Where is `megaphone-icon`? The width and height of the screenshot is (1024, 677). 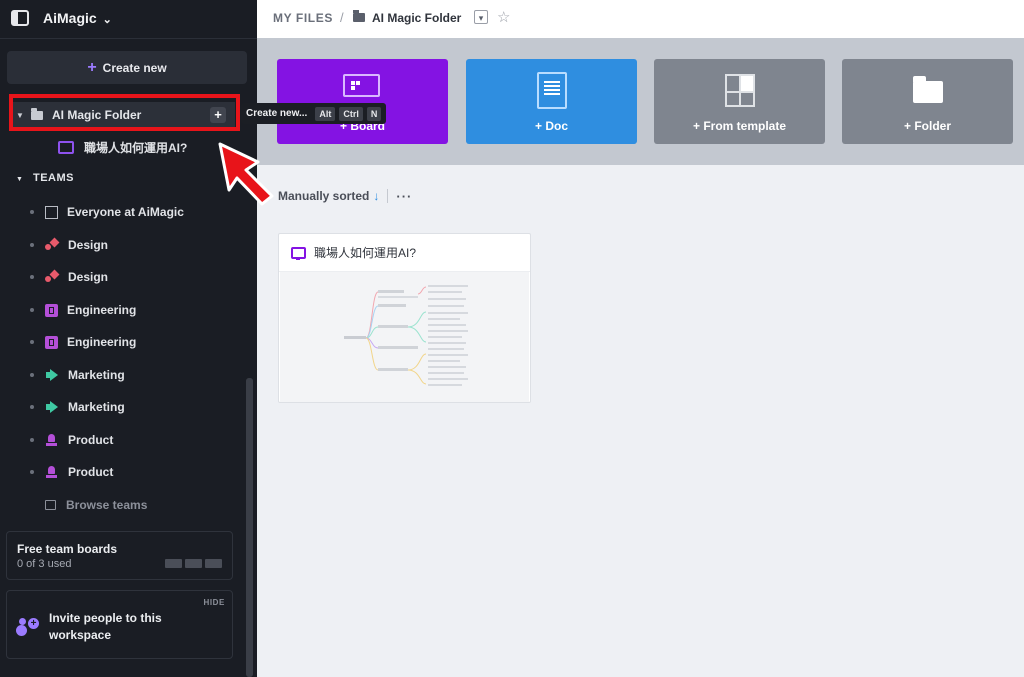
megaphone-icon is located at coordinates (52, 407).